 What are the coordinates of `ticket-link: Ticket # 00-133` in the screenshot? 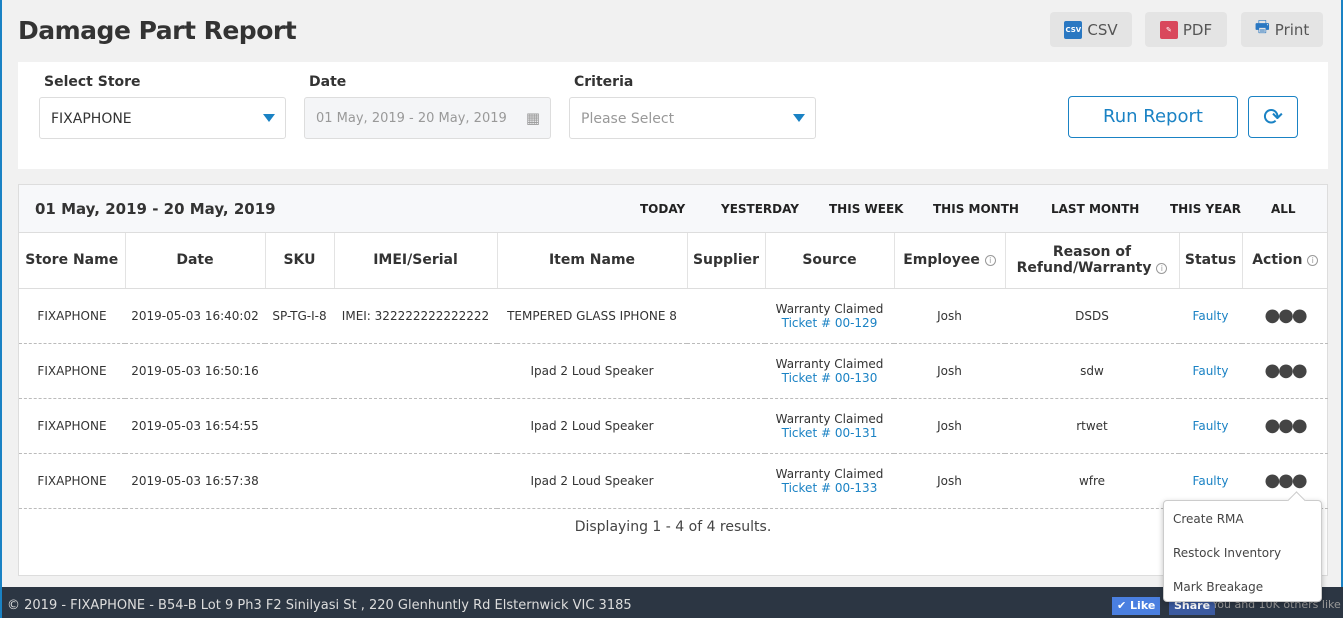 It's located at (829, 488).